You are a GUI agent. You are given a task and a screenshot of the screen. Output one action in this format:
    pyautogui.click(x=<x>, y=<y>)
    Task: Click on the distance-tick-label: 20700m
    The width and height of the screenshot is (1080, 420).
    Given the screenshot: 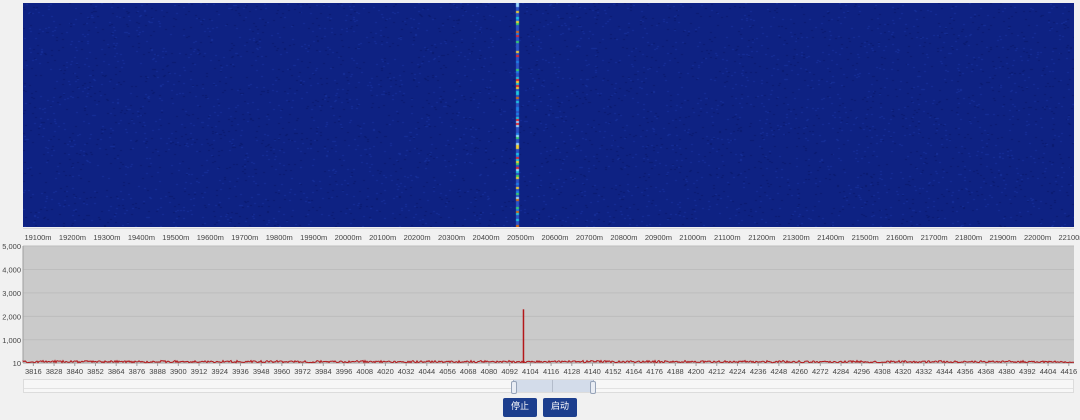 What is the action you would take?
    pyautogui.click(x=589, y=237)
    